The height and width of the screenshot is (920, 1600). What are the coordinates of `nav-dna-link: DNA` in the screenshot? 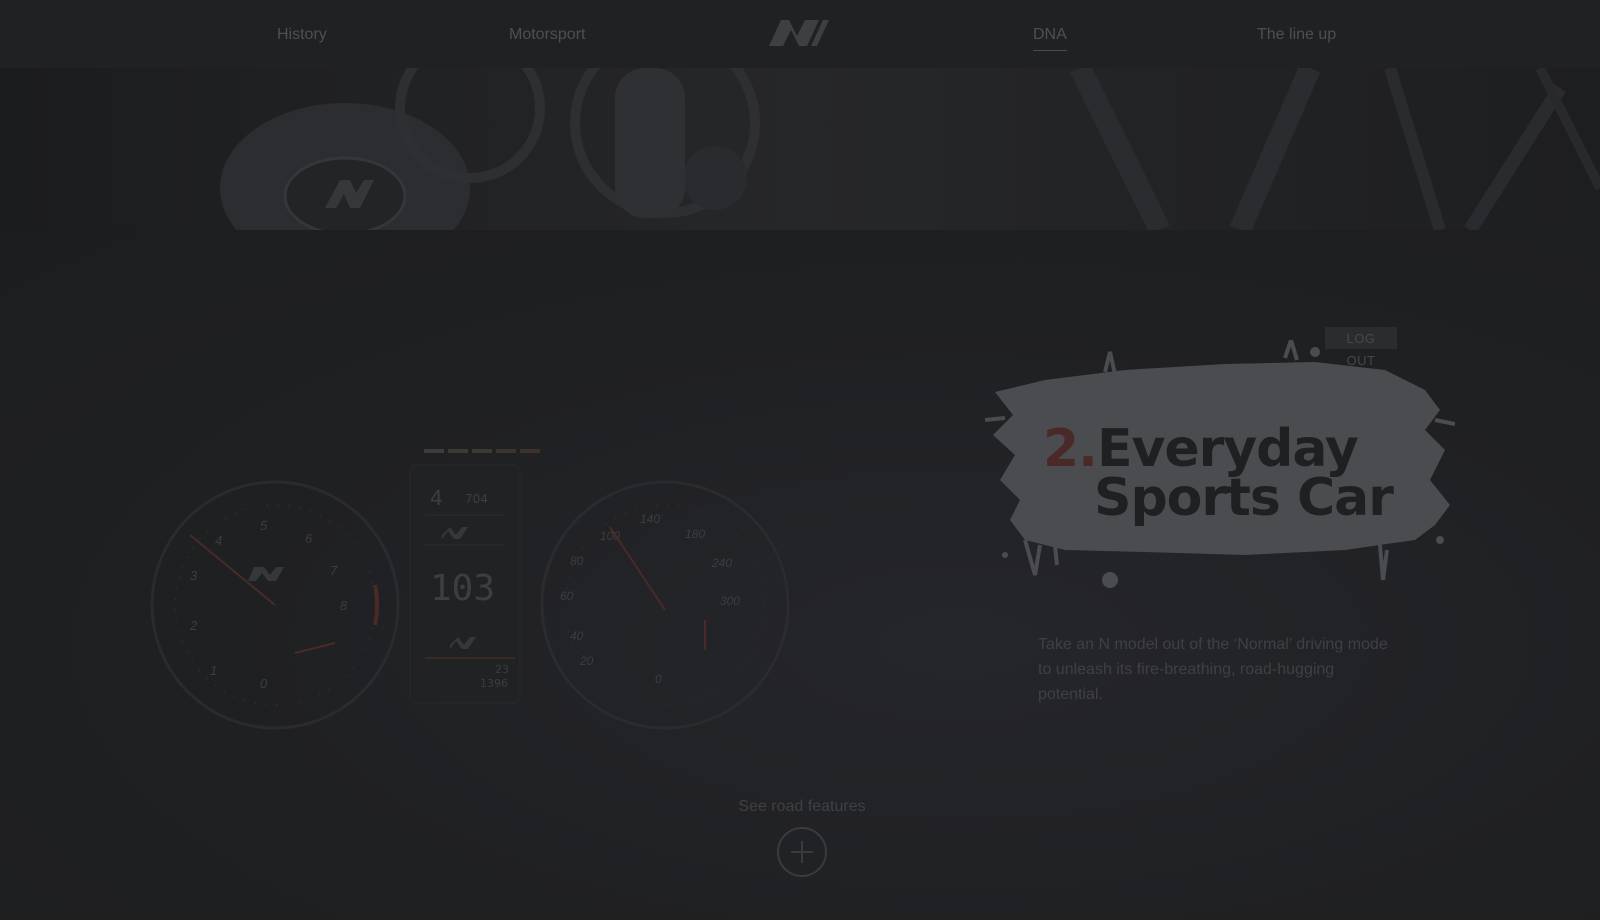 It's located at (1050, 38).